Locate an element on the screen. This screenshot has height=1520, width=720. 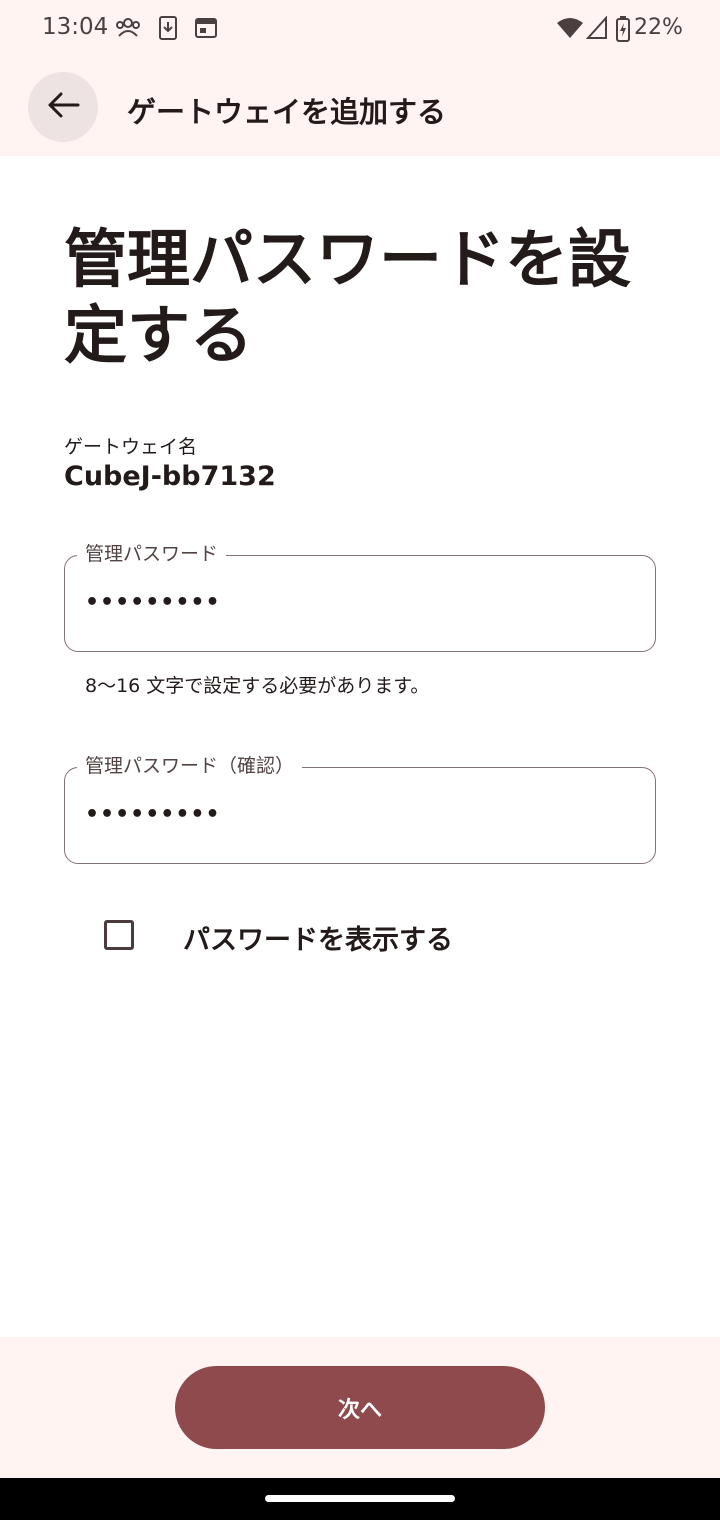
people-icon is located at coordinates (128, 30).